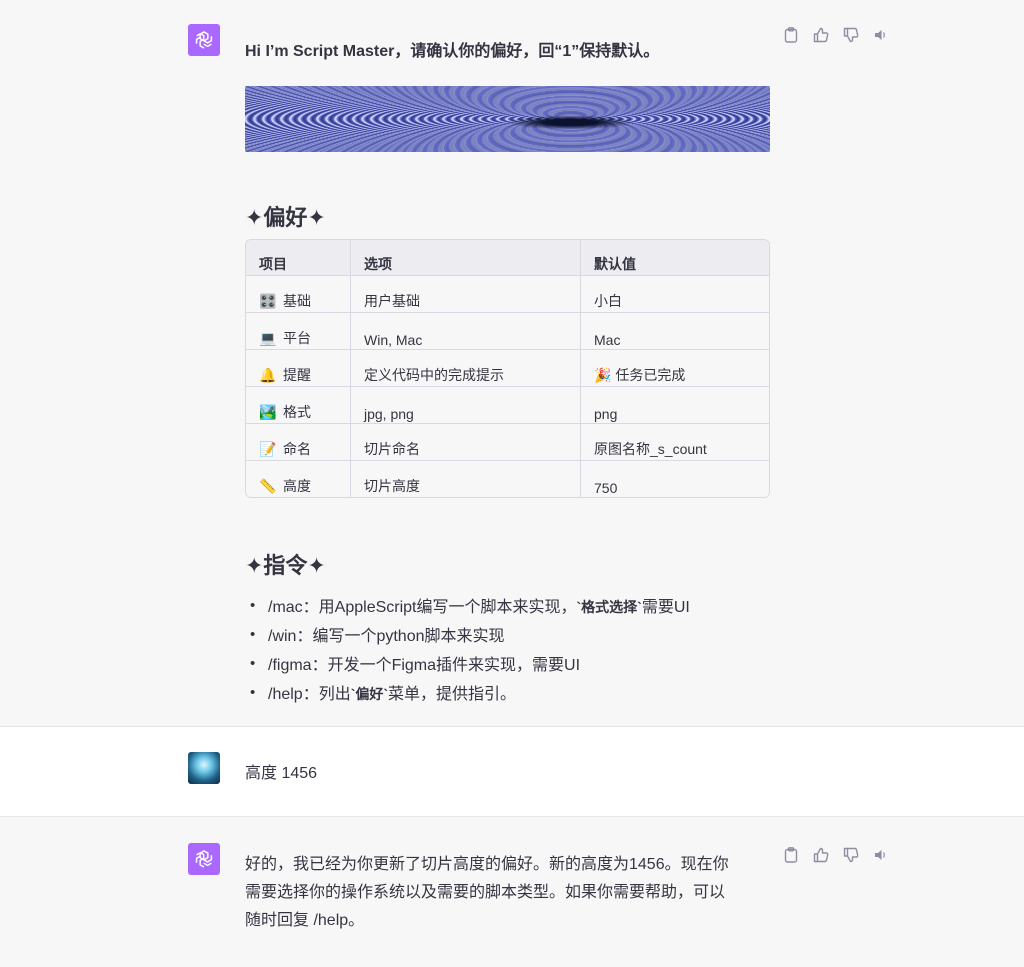 Image resolution: width=1024 pixels, height=967 pixels. What do you see at coordinates (268, 338) in the screenshot?
I see `laptop-icon: 💻` at bounding box center [268, 338].